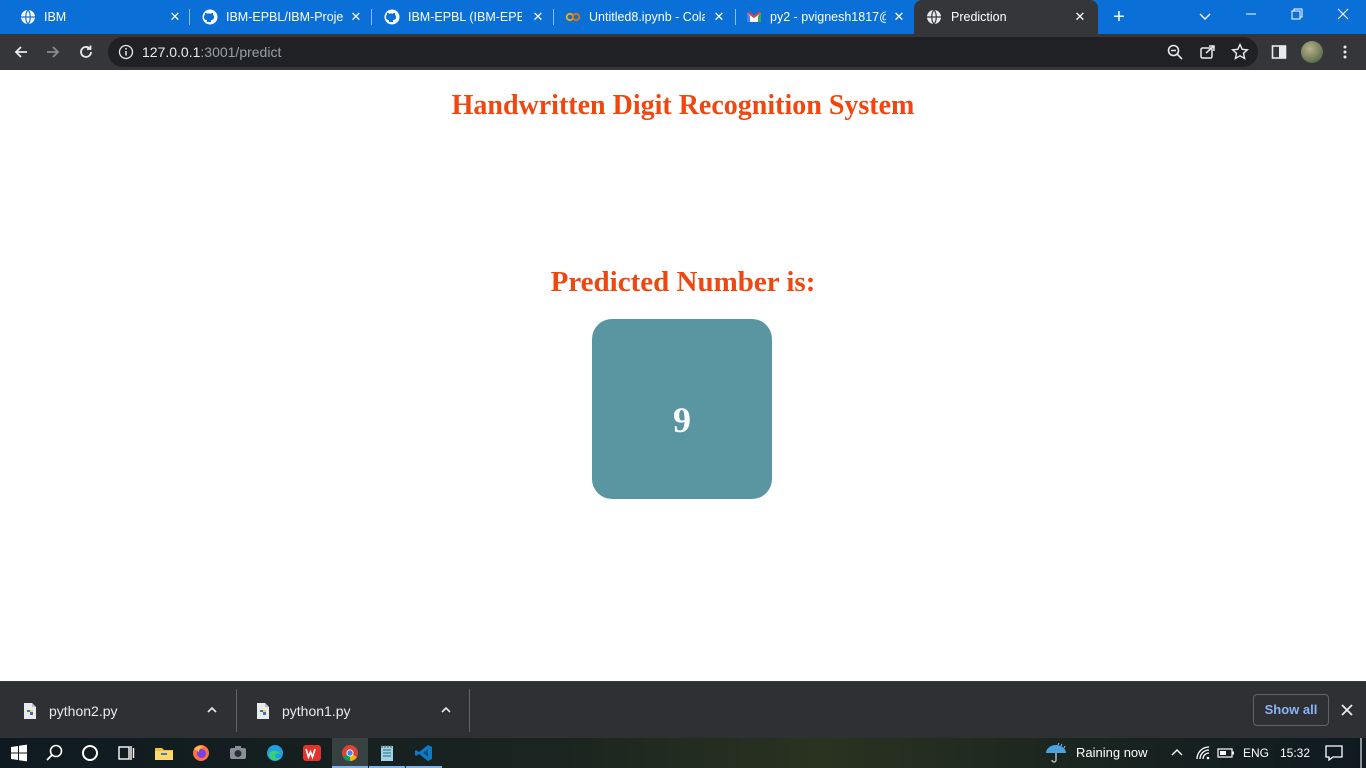  I want to click on task-view-icon, so click(126, 753).